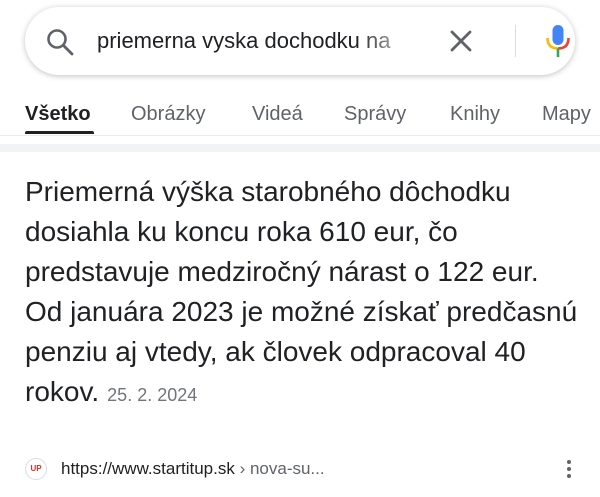 The height and width of the screenshot is (497, 600). Describe the element at coordinates (168, 114) in the screenshot. I see `tab-images: Obrázky` at that location.